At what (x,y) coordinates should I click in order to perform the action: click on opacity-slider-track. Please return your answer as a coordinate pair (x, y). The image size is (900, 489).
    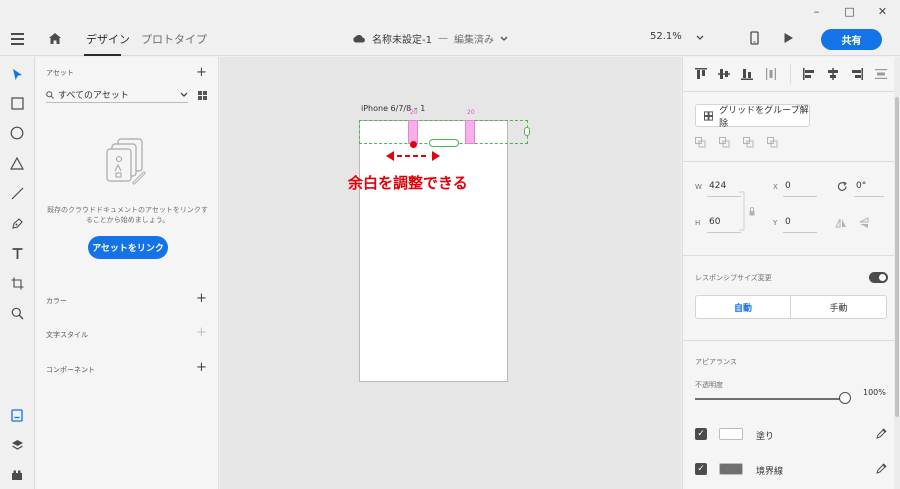
    Looking at the image, I should click on (768, 399).